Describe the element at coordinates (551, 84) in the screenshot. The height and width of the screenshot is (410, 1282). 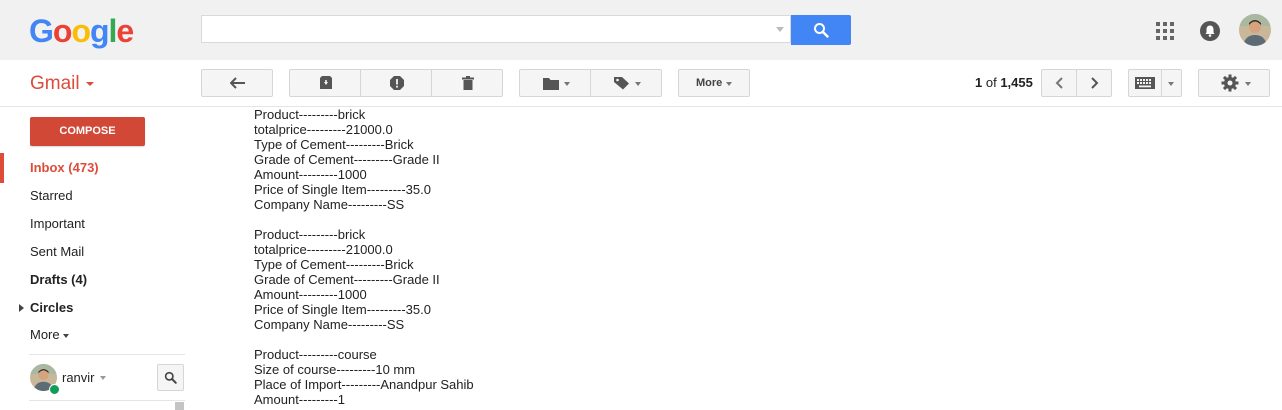
I see `folder-icon` at that location.